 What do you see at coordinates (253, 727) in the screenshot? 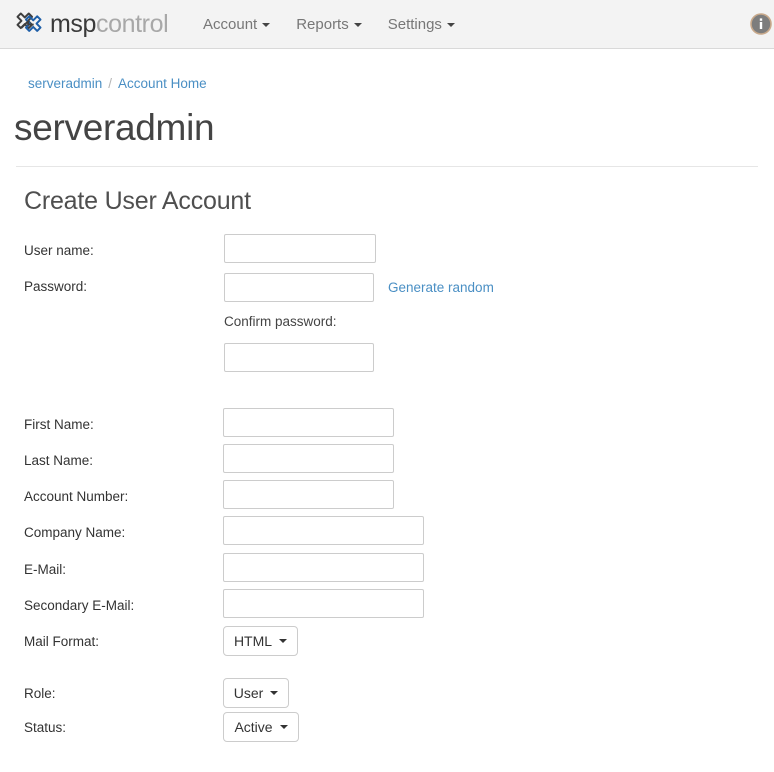
I see `status-dropdown-value: Active` at bounding box center [253, 727].